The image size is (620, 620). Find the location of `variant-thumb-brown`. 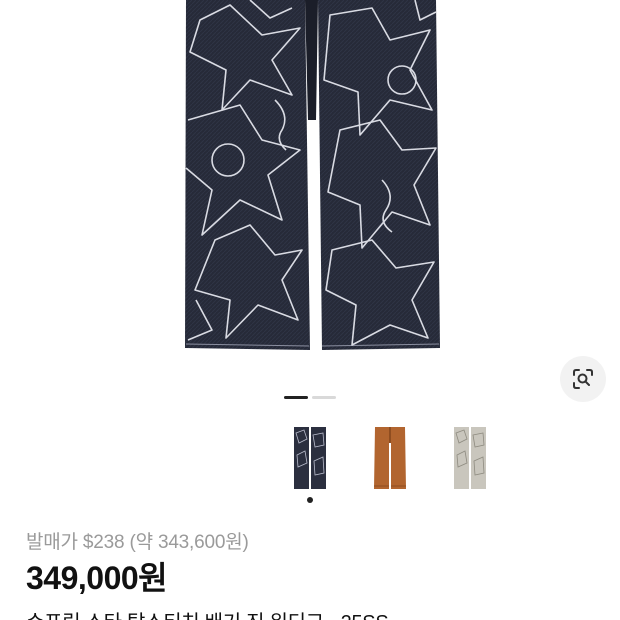

variant-thumb-brown is located at coordinates (390, 458).